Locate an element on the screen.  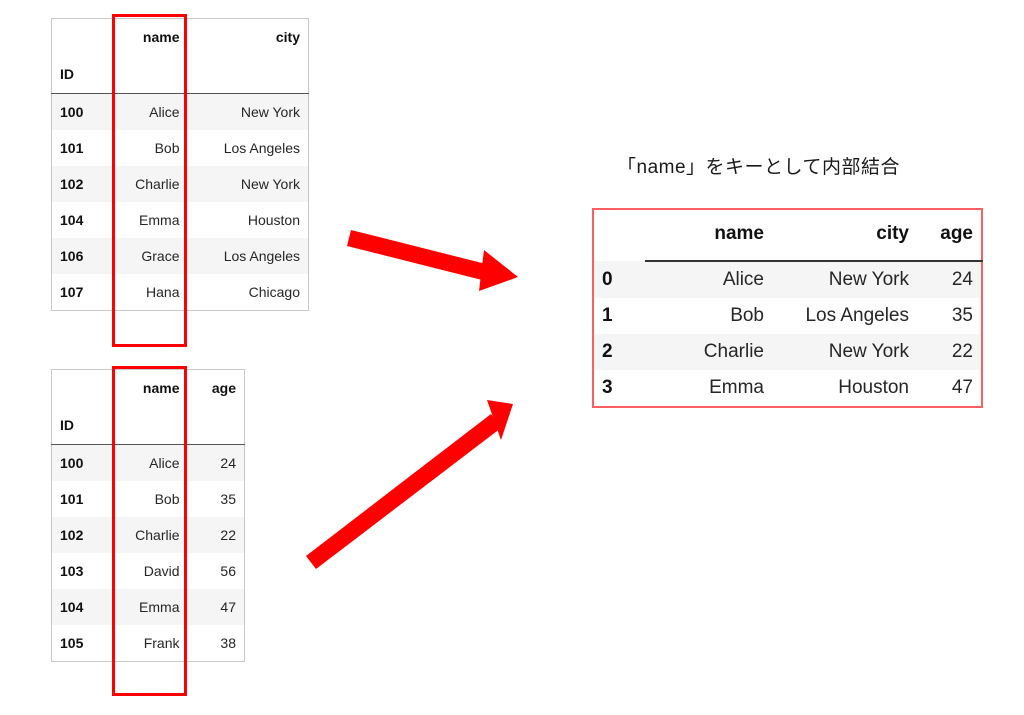
cell-city: Chicago is located at coordinates (274, 292).